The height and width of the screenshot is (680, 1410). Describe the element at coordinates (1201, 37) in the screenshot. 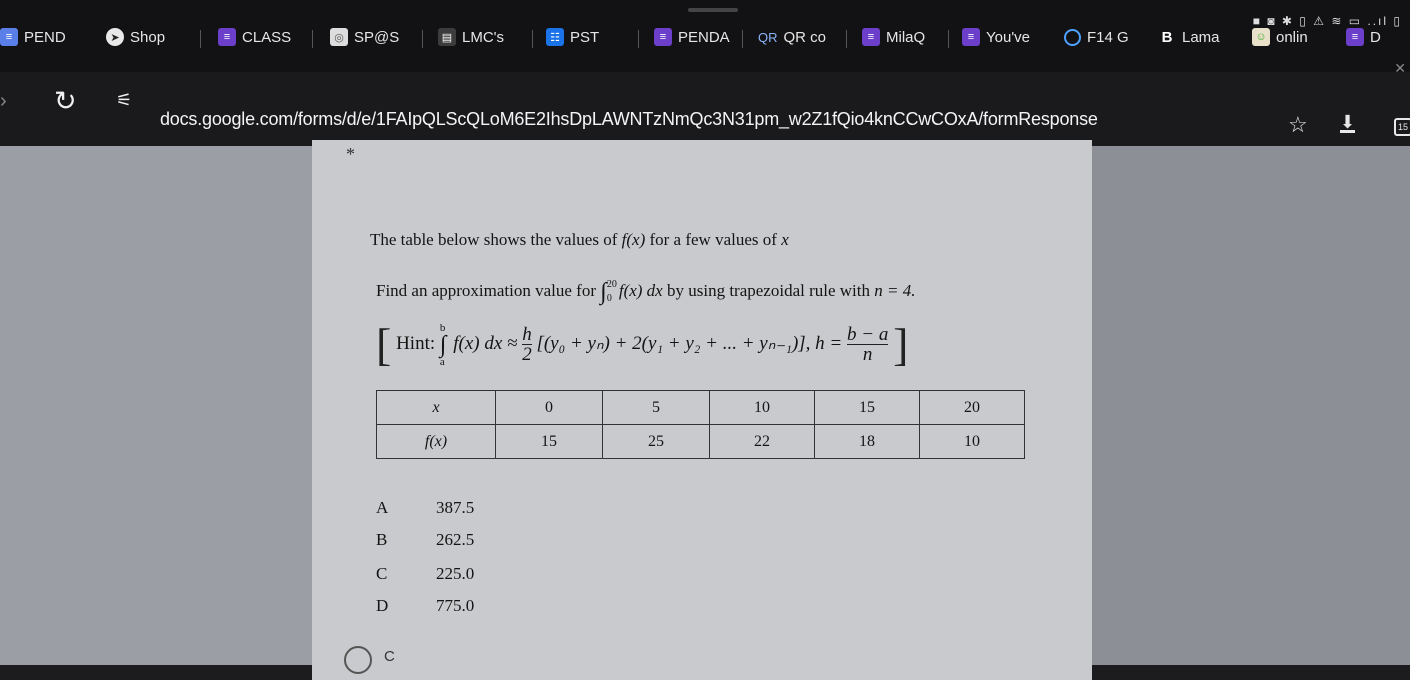

I see `tab-label: Lama` at that location.